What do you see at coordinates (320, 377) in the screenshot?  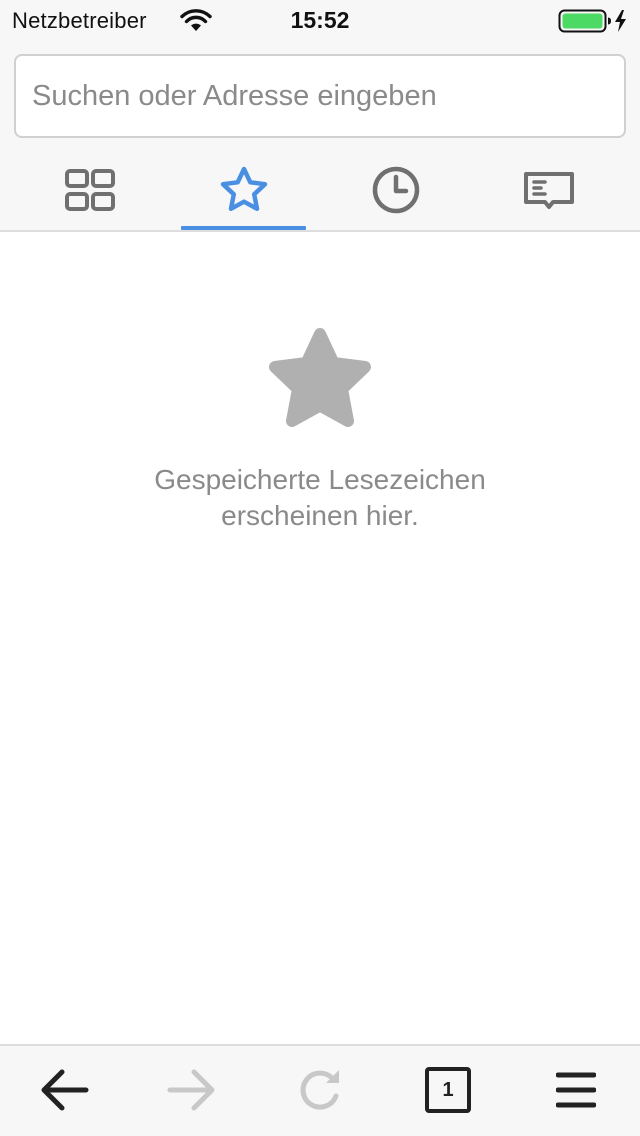 I see `star-icon` at bounding box center [320, 377].